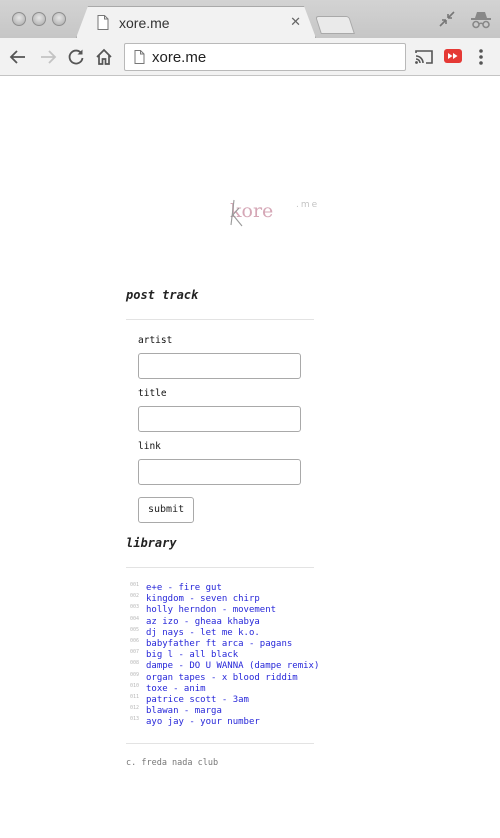 Image resolution: width=500 pixels, height=838 pixels. I want to click on window-minimize-button, so click(39, 19).